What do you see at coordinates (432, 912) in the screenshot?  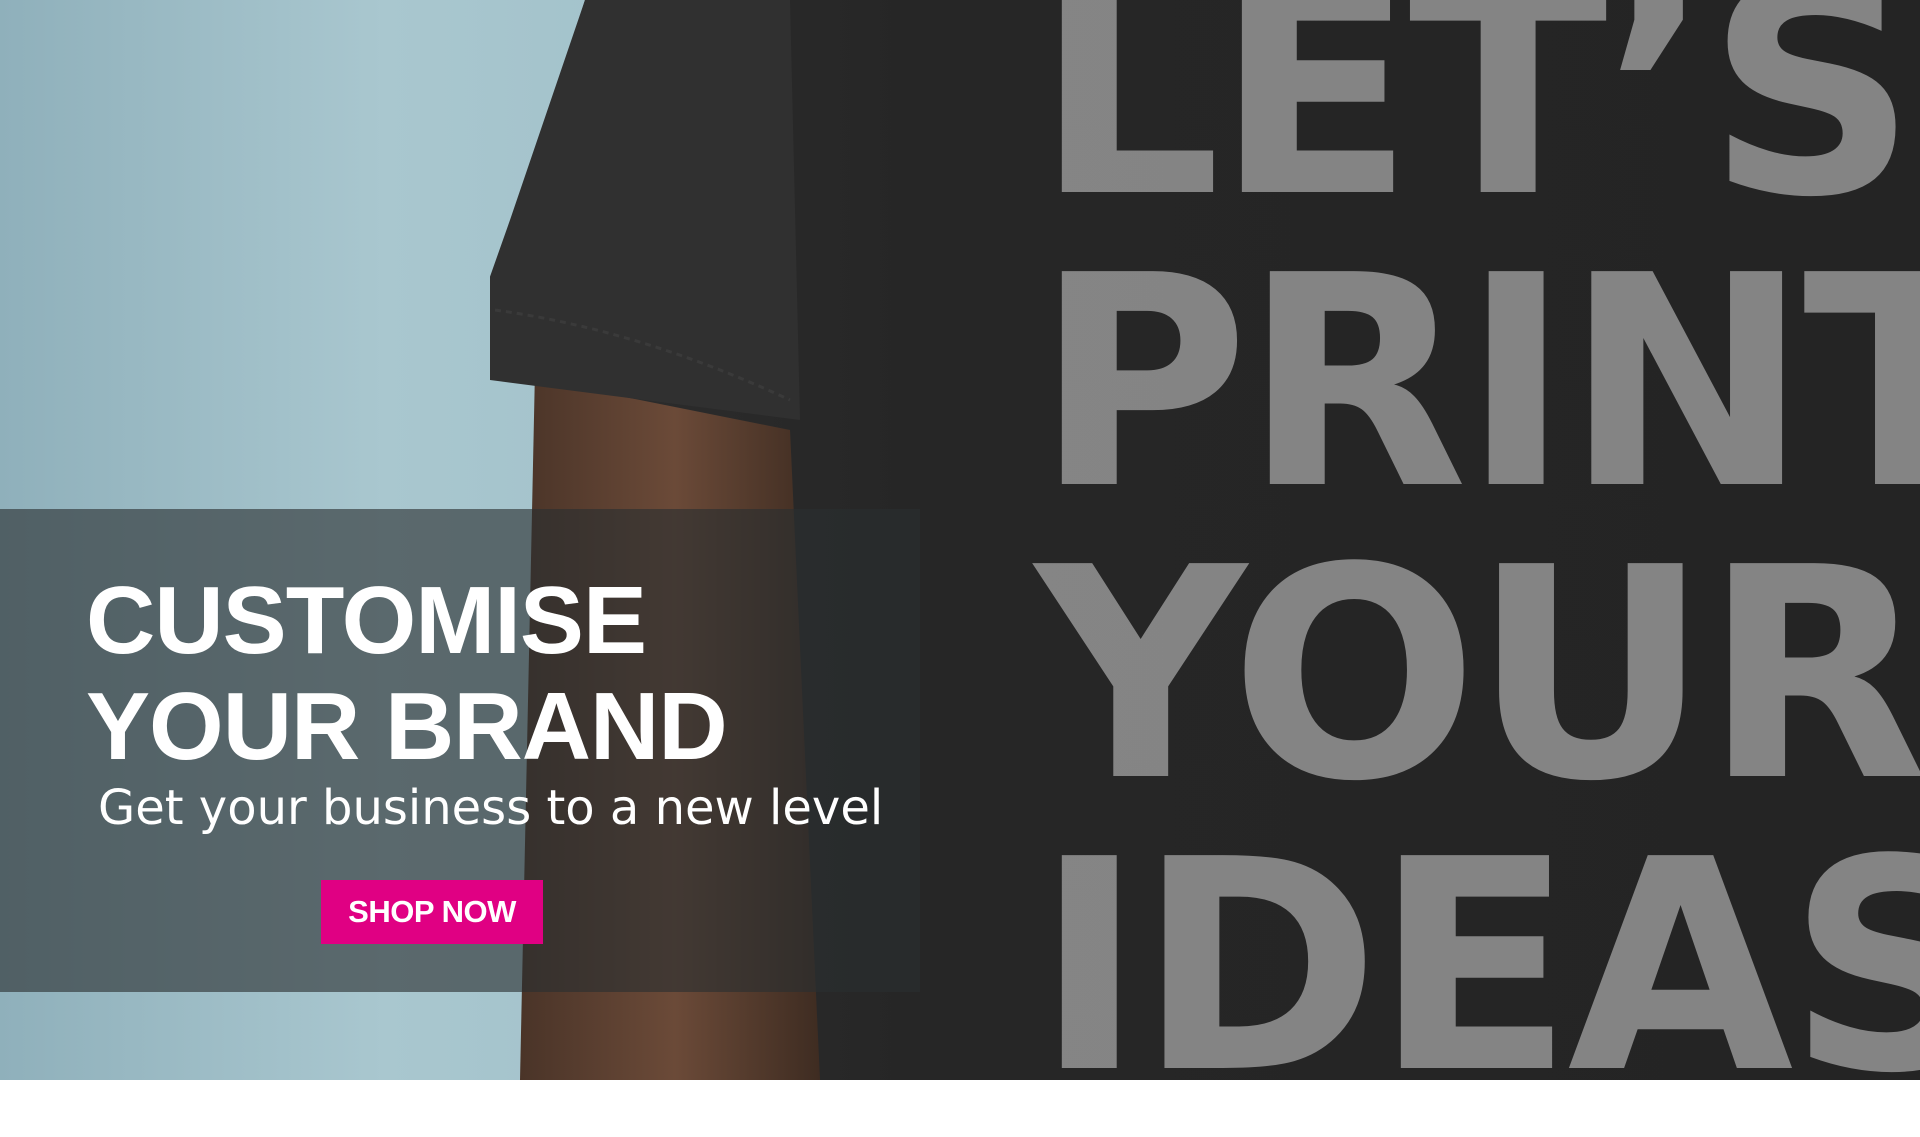 I see `shop-now-button: SHOP NOW` at bounding box center [432, 912].